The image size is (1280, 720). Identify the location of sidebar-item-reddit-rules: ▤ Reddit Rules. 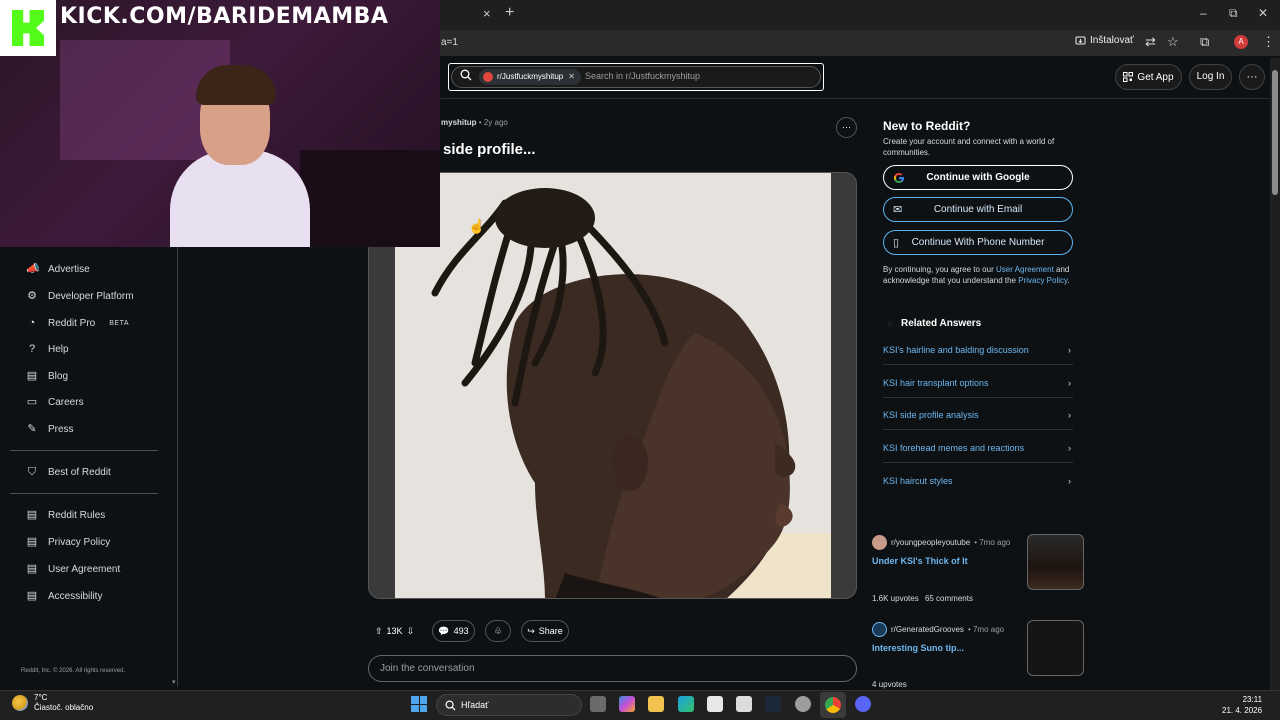
(65, 515).